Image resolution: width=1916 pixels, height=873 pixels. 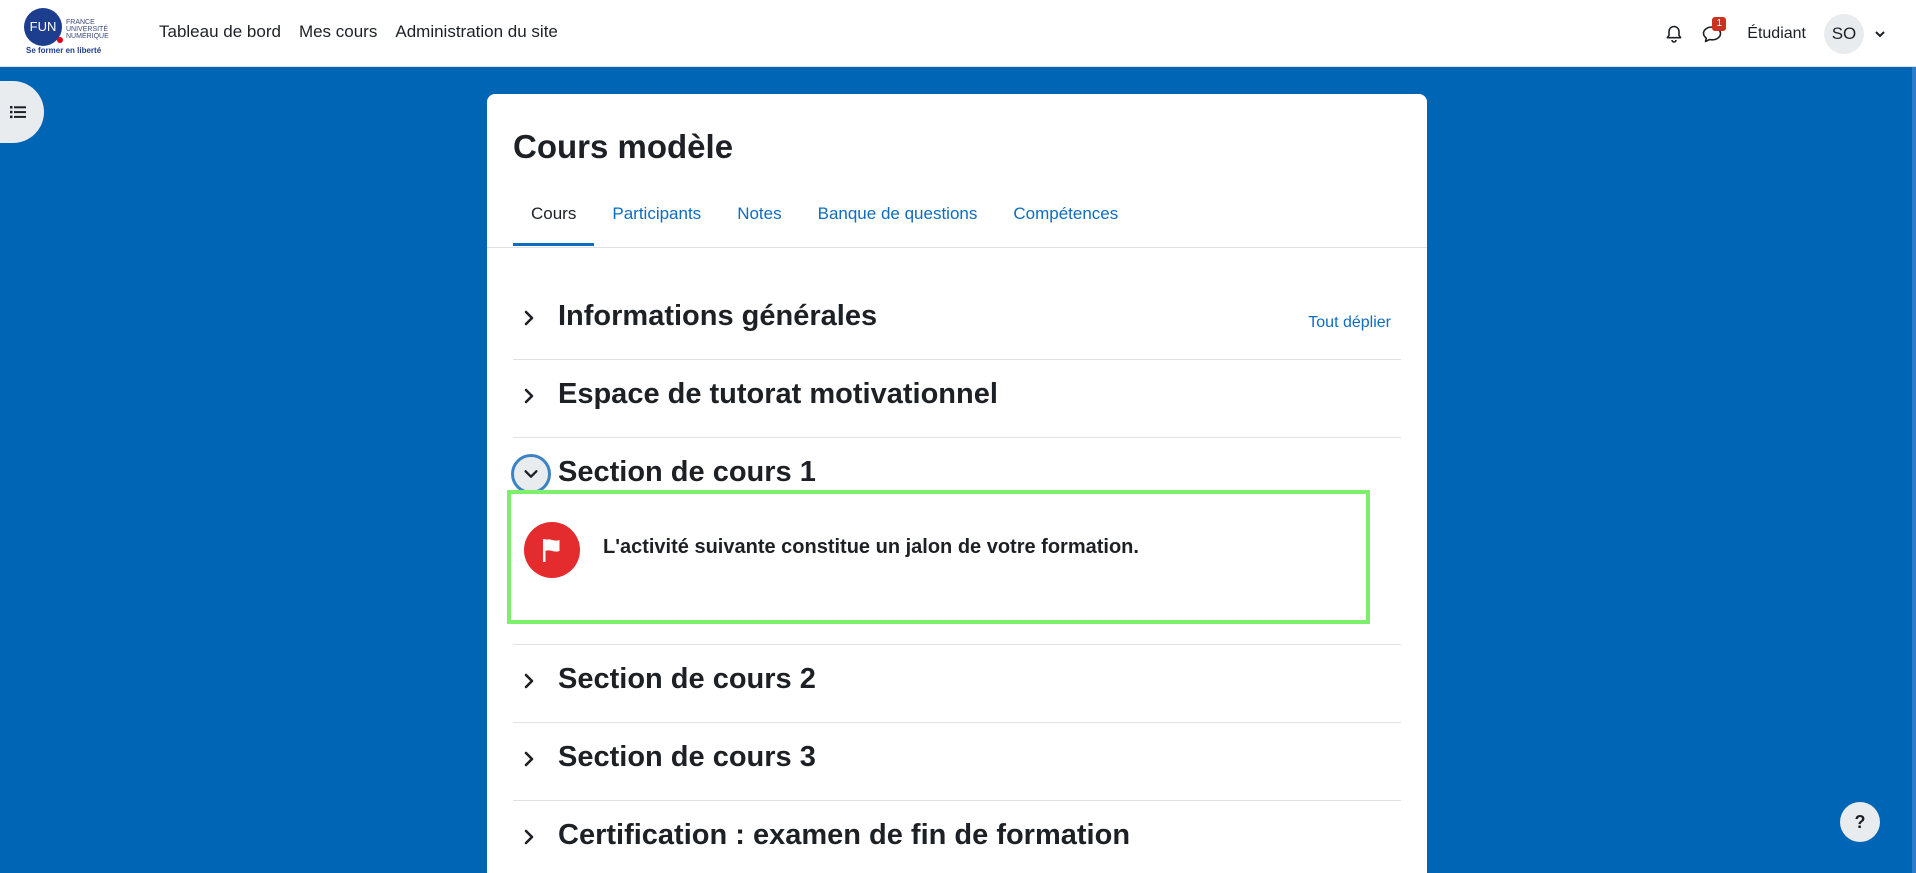 What do you see at coordinates (220, 32) in the screenshot?
I see `nav-link-dashboard: Tableau de bord` at bounding box center [220, 32].